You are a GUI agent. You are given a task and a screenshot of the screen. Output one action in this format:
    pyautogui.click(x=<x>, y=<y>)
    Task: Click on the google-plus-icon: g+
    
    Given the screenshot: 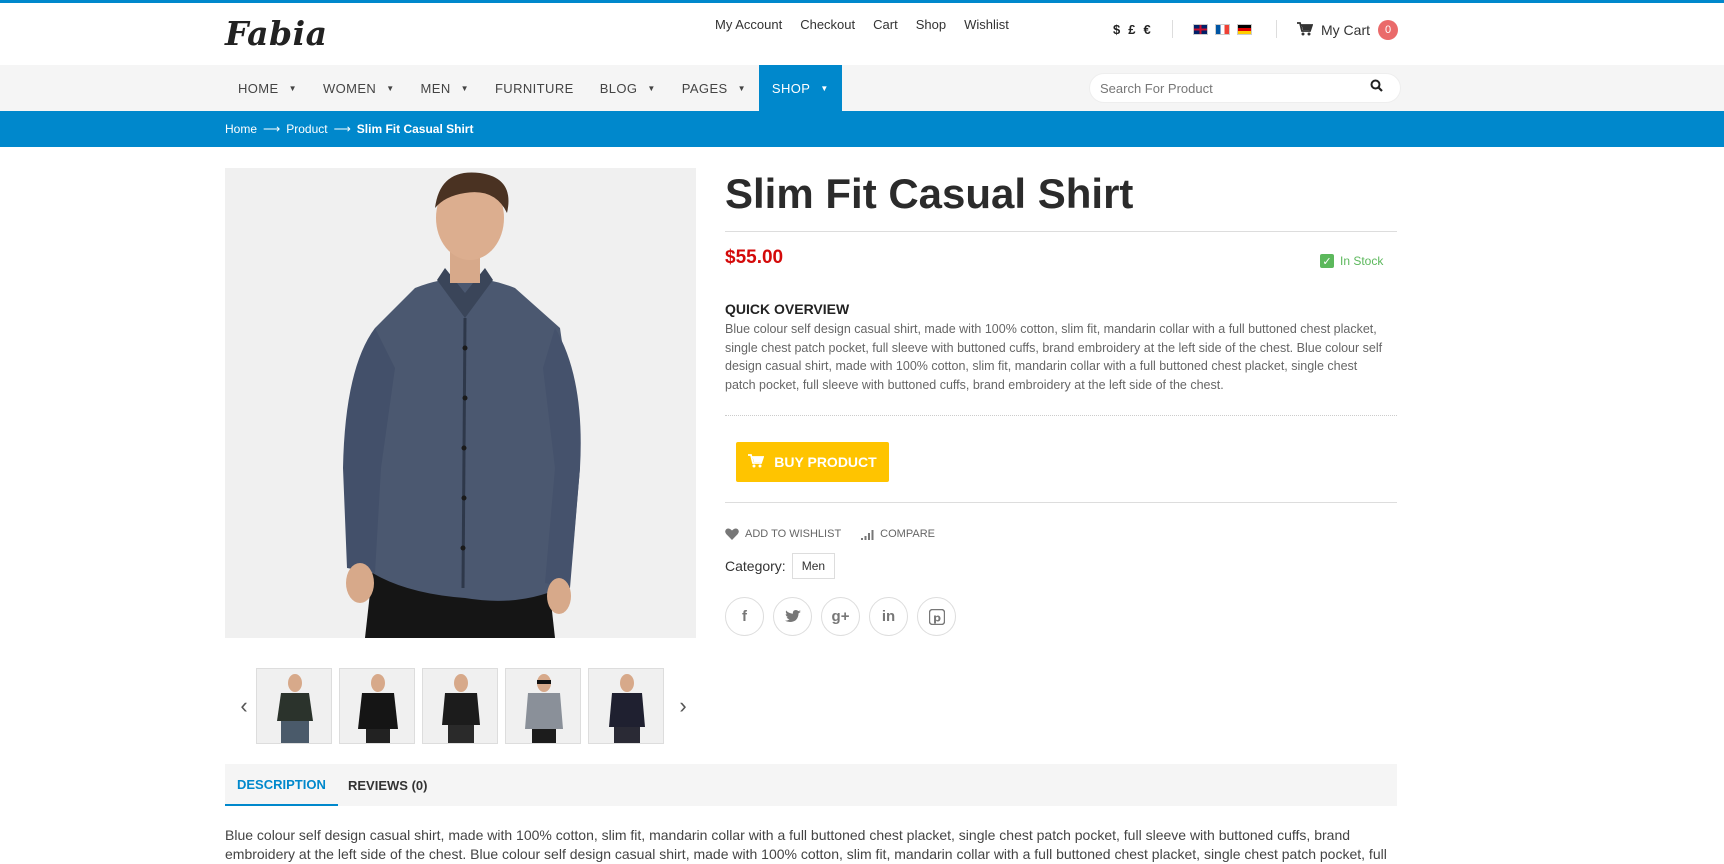 What is the action you would take?
    pyautogui.click(x=840, y=616)
    